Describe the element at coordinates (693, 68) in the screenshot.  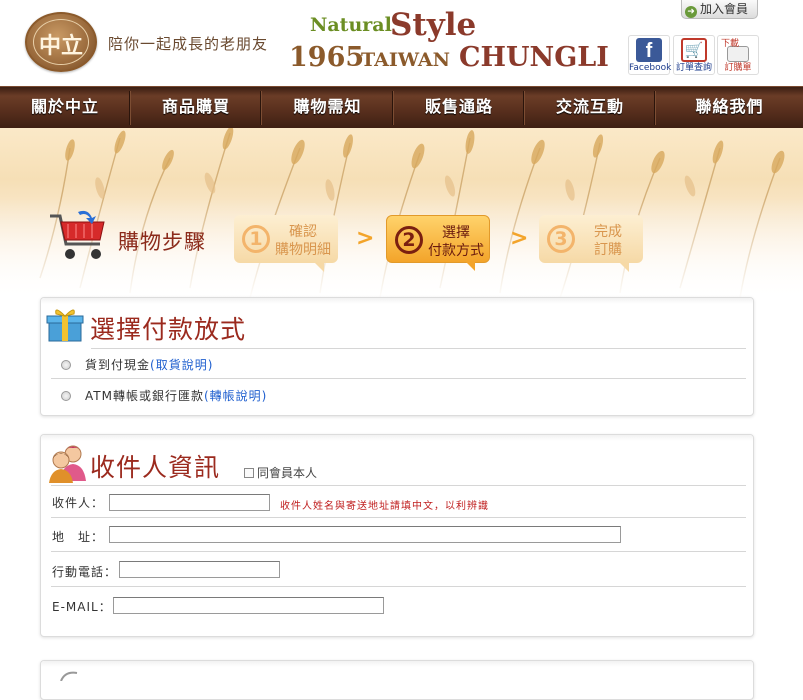
I see `order-query-label: 訂單查詢` at that location.